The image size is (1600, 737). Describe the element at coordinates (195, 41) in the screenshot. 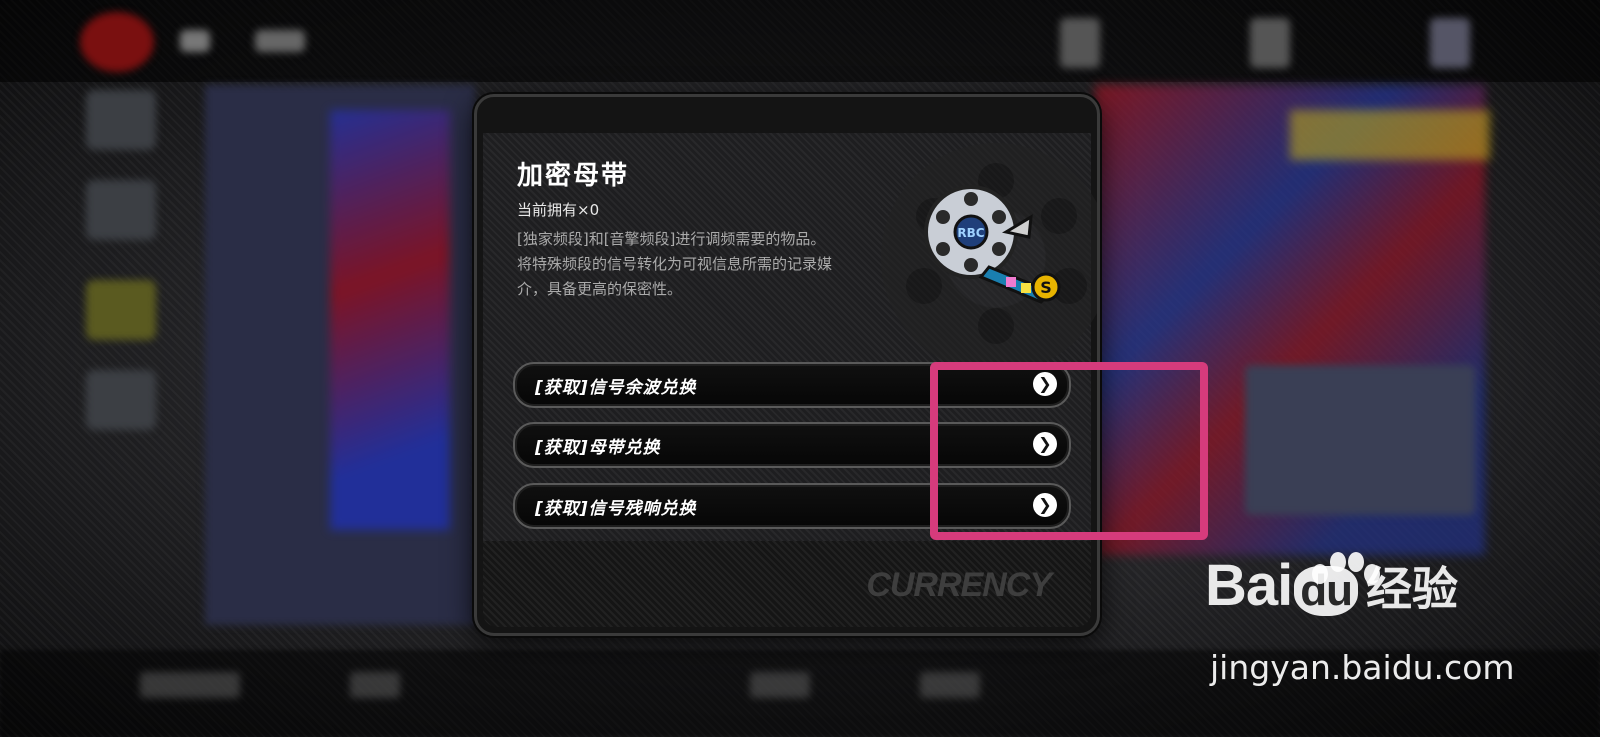

I see `top-icon-blurred` at that location.